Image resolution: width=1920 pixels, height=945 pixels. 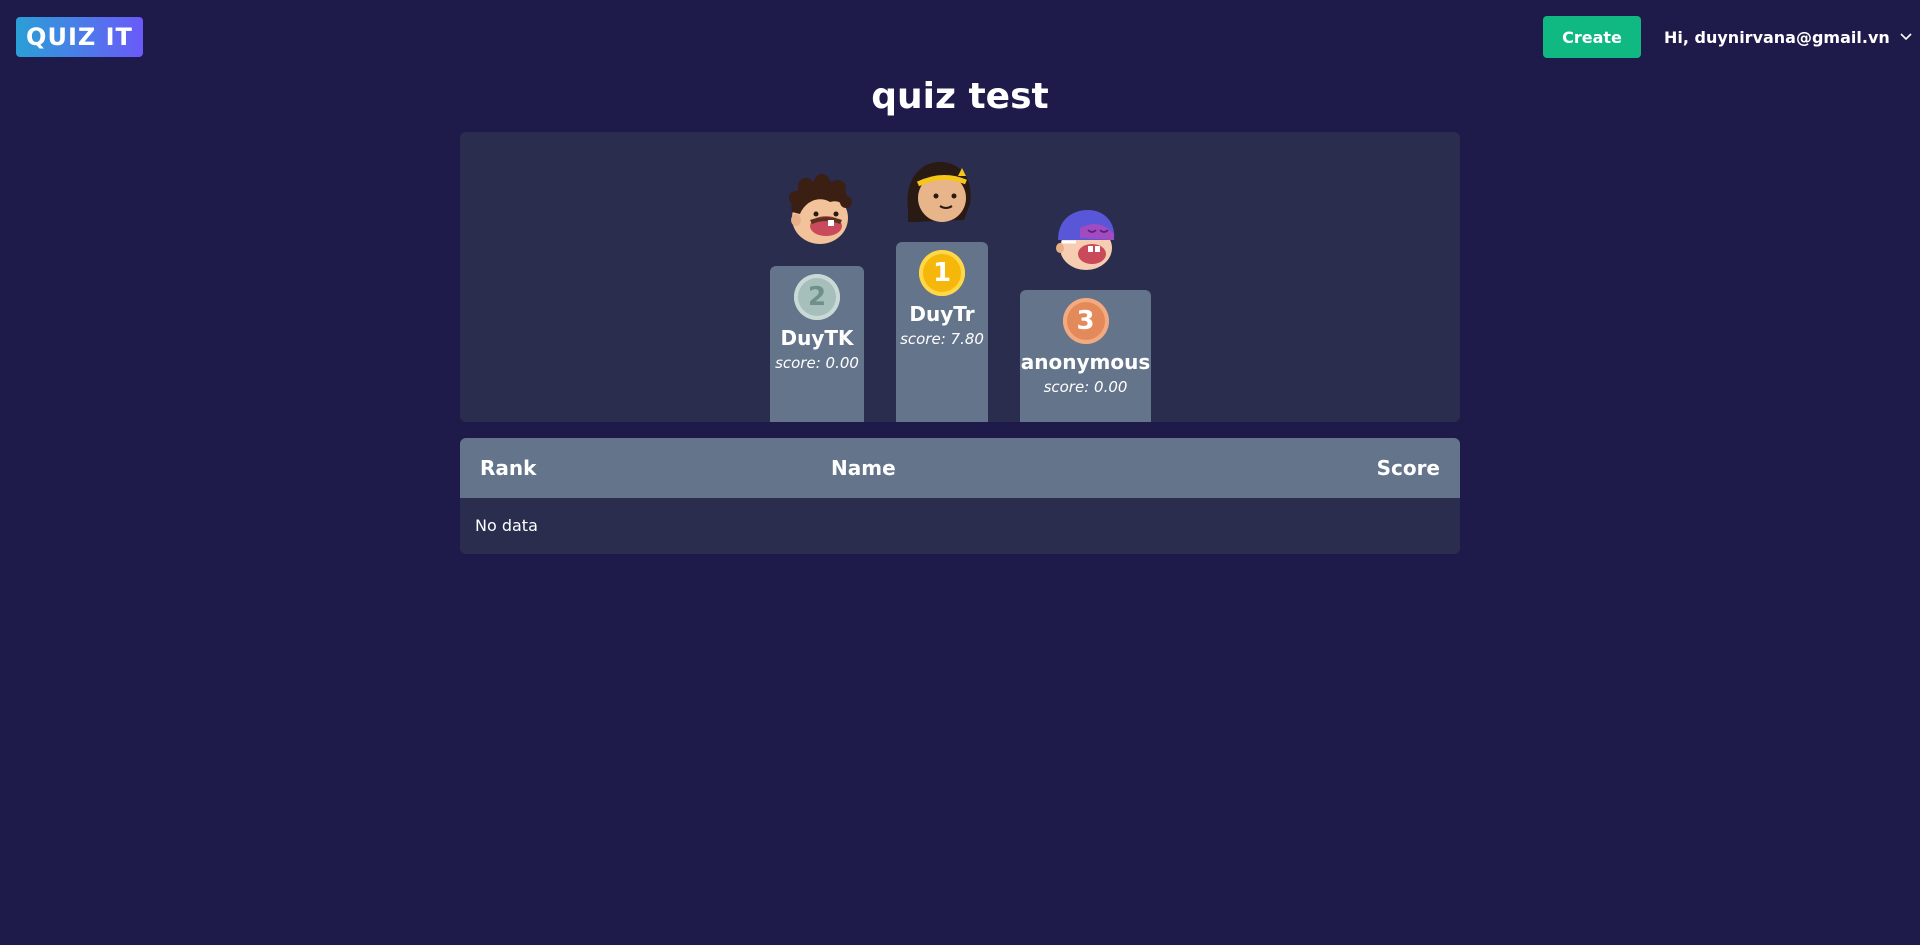 I want to click on podium-first-place: 1 DuyTr score: 7.80, so click(x=942, y=332).